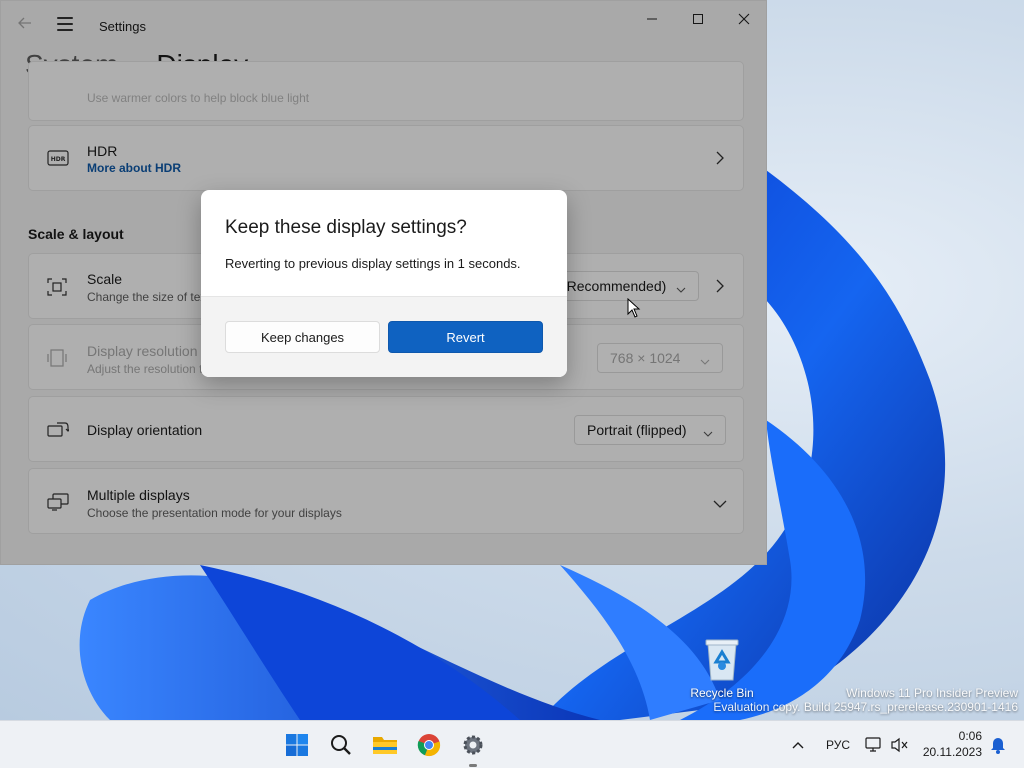  I want to click on volume-muted-icon, so click(900, 745).